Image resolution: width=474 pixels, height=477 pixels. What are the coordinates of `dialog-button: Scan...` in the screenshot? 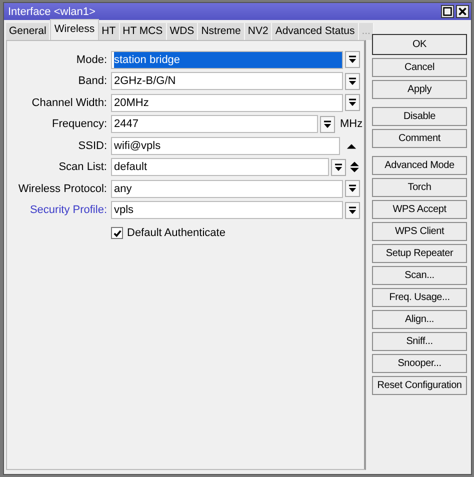 It's located at (419, 275).